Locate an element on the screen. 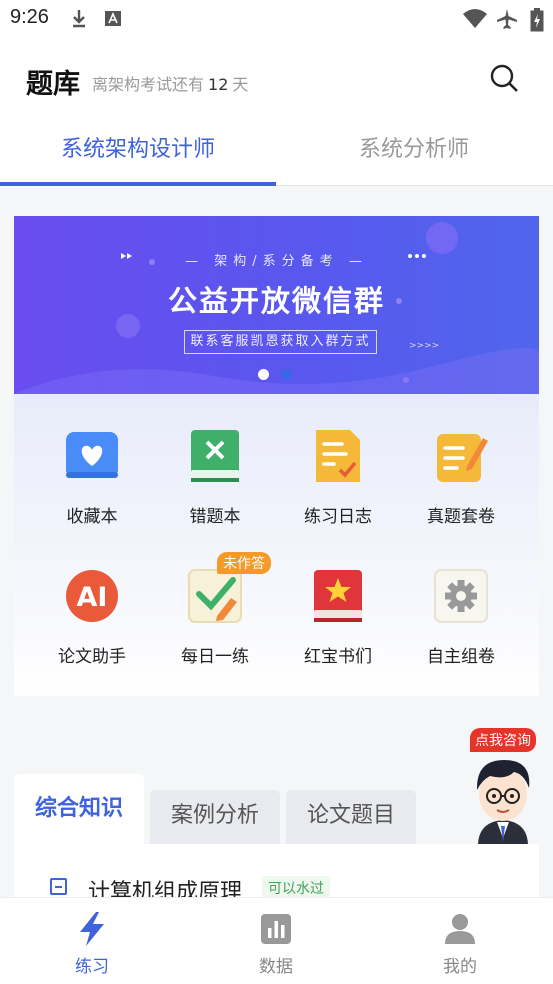 The height and width of the screenshot is (984, 553). grid-item-red-books: 红宝书们 is located at coordinates (338, 617).